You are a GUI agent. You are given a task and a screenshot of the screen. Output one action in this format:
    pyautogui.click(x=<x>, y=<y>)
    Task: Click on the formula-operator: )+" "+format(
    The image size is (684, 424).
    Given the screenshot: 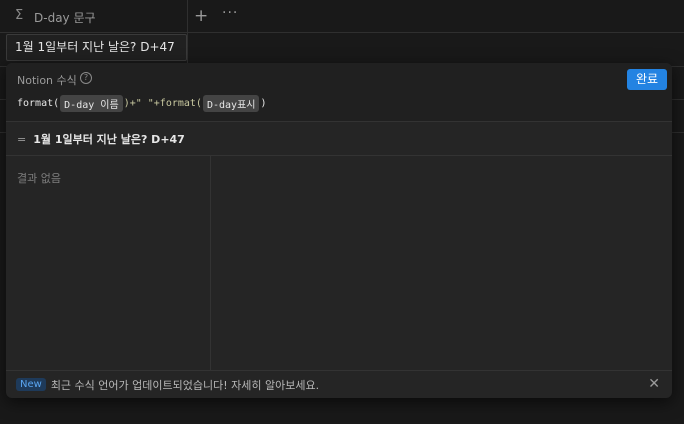 What is the action you would take?
    pyautogui.click(x=162, y=103)
    